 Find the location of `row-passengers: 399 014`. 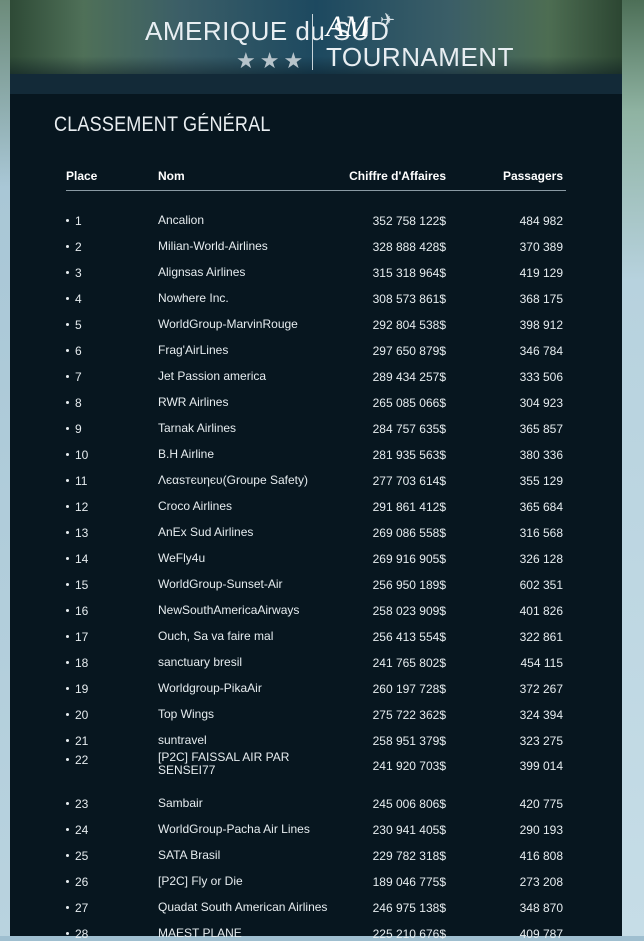

row-passengers: 399 014 is located at coordinates (541, 766).